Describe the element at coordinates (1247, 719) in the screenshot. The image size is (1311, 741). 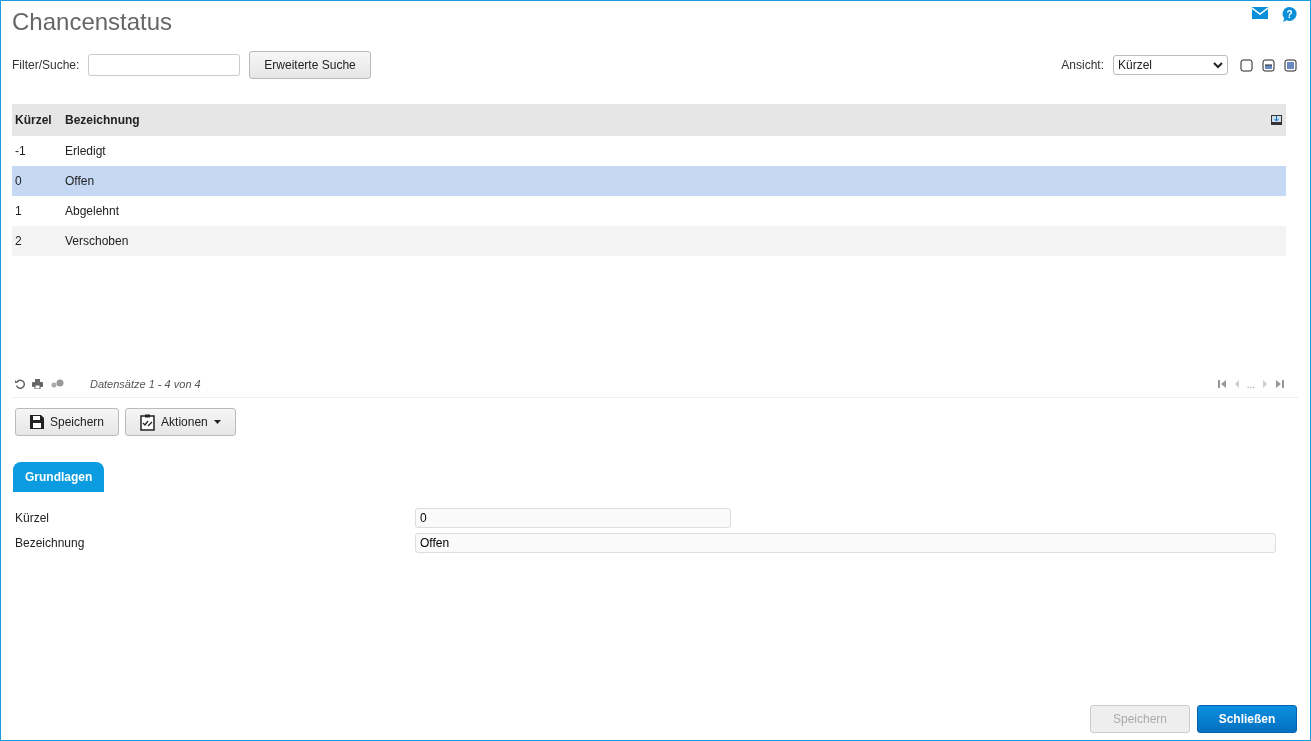
I see `close-button: Schließen` at that location.